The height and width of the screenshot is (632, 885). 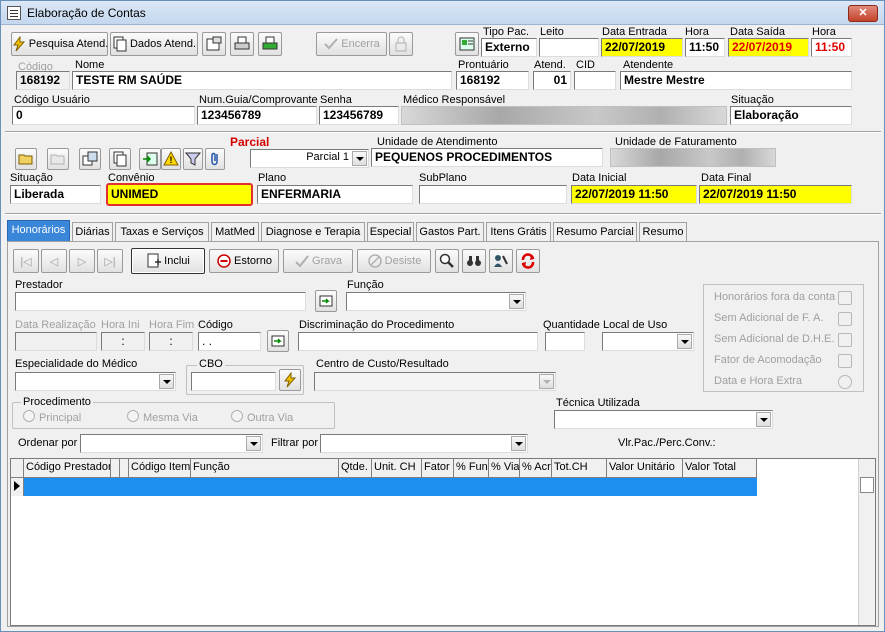 What do you see at coordinates (120, 159) in the screenshot?
I see `copy-docs-button` at bounding box center [120, 159].